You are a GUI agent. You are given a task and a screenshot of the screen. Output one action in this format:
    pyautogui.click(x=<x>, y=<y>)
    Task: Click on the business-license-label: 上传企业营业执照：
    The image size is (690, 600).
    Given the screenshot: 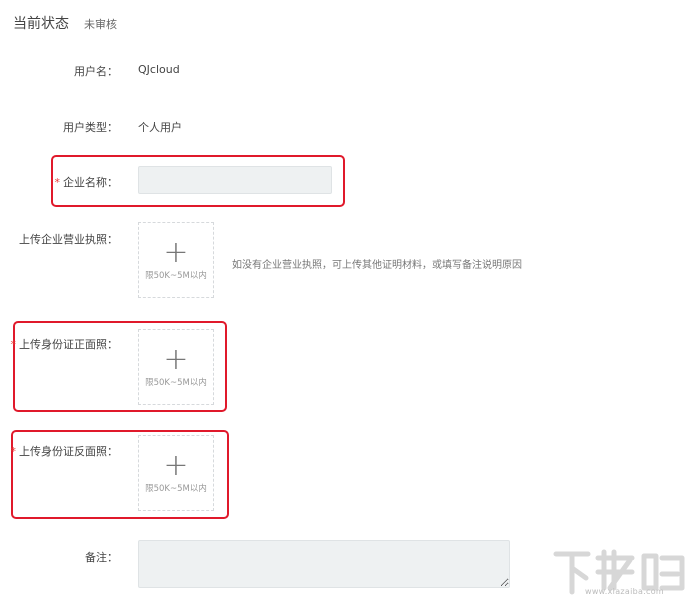 What is the action you would take?
    pyautogui.click(x=68, y=239)
    